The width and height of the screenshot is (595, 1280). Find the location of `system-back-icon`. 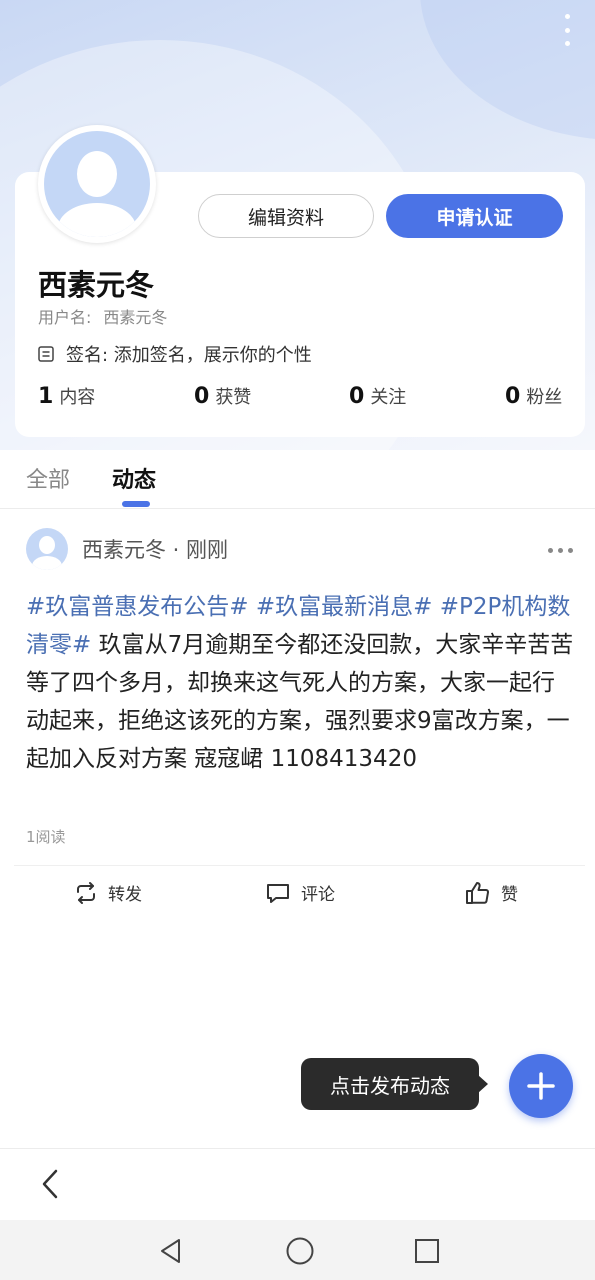

system-back-icon is located at coordinates (171, 1251).